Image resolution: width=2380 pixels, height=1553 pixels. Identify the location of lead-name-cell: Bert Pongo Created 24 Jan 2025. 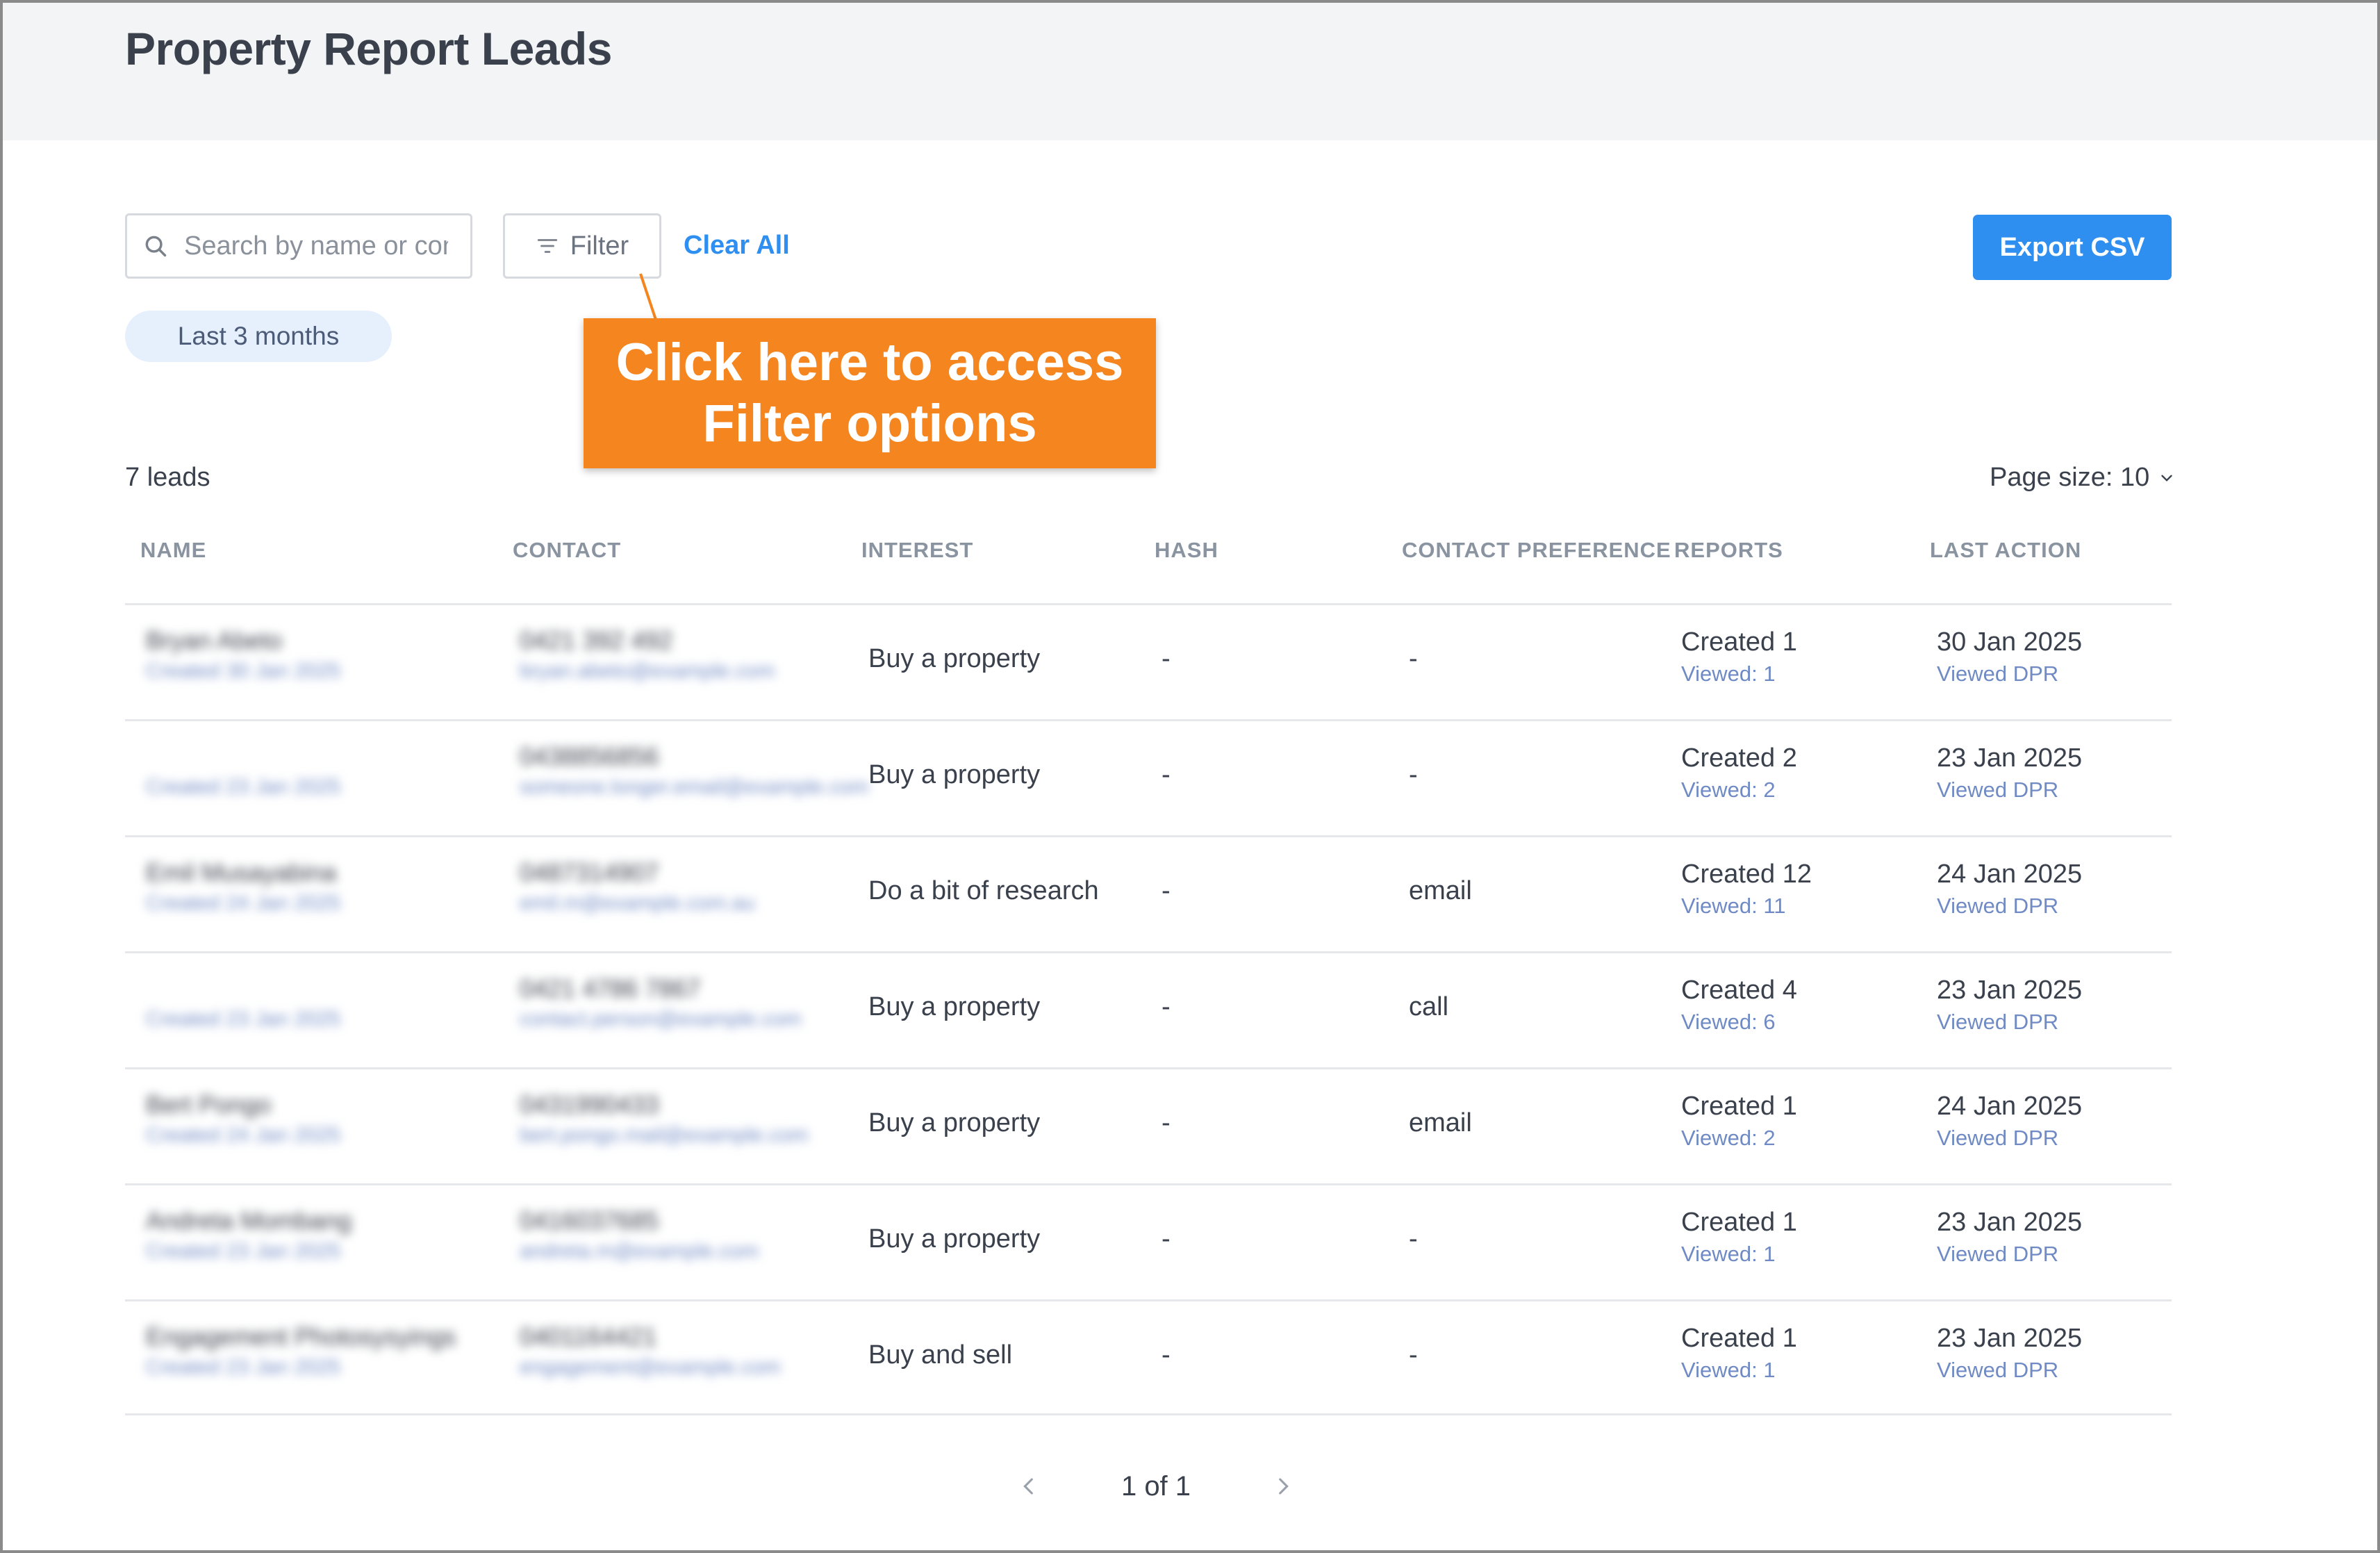
(243, 1118).